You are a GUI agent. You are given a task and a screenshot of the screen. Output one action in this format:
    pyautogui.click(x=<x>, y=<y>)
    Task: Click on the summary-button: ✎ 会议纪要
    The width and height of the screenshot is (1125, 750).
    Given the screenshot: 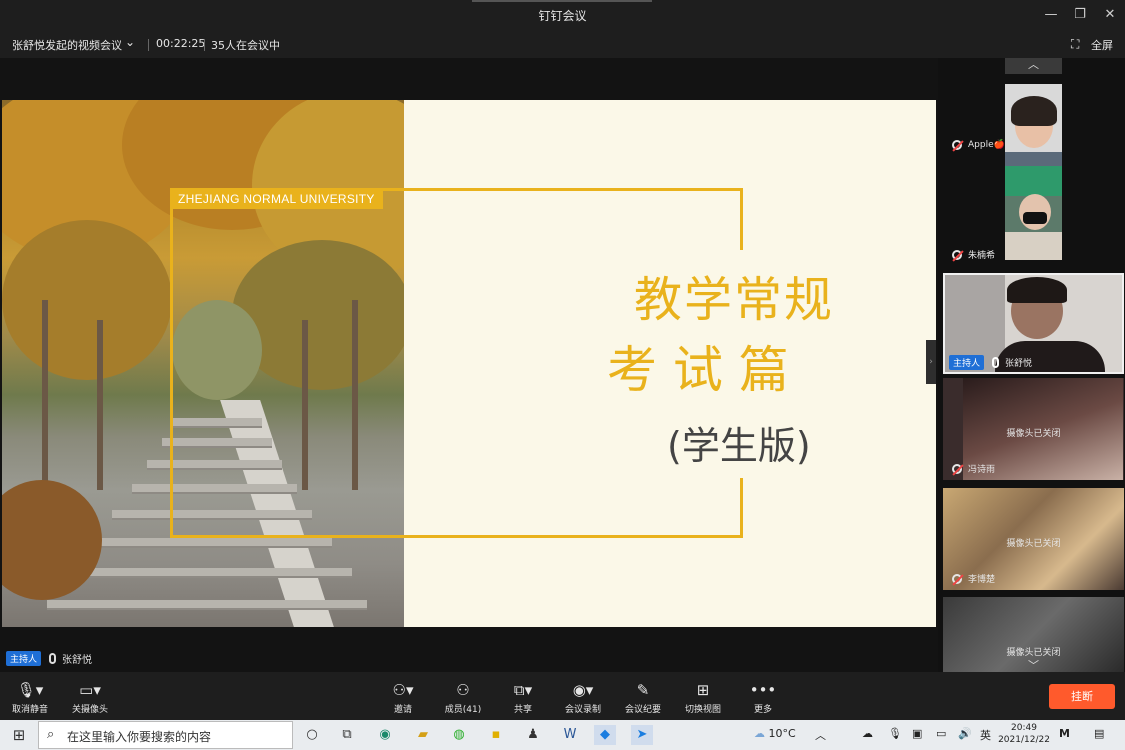 What is the action you would take?
    pyautogui.click(x=643, y=697)
    